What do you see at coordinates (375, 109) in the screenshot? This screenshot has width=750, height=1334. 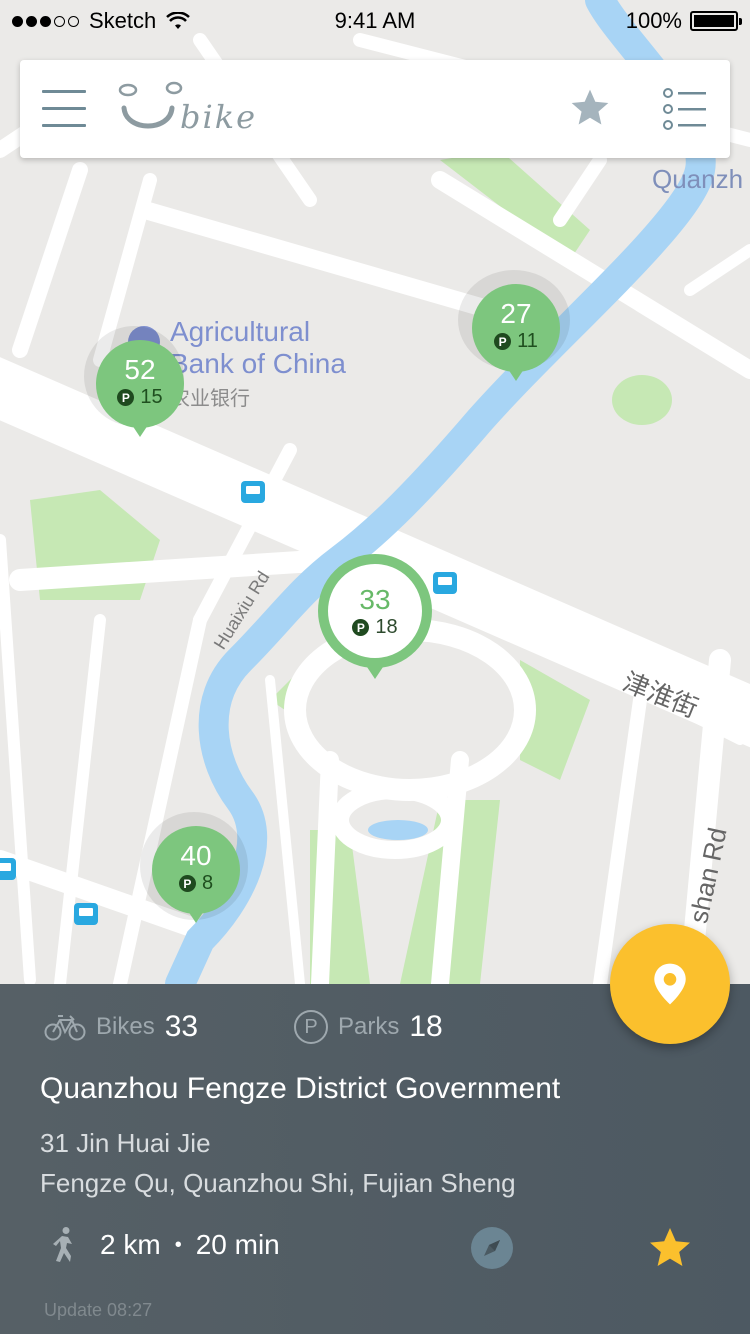 I see `top-app-bar: bike` at bounding box center [375, 109].